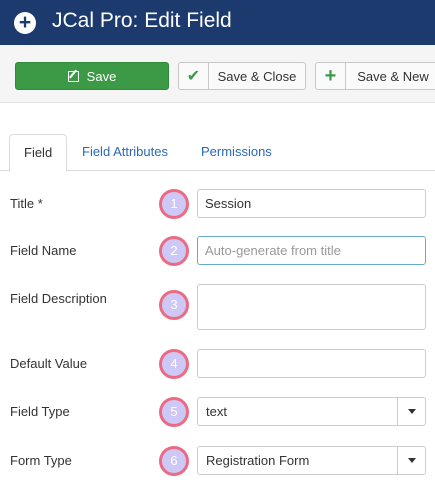  I want to click on save-button: Save, so click(92, 76).